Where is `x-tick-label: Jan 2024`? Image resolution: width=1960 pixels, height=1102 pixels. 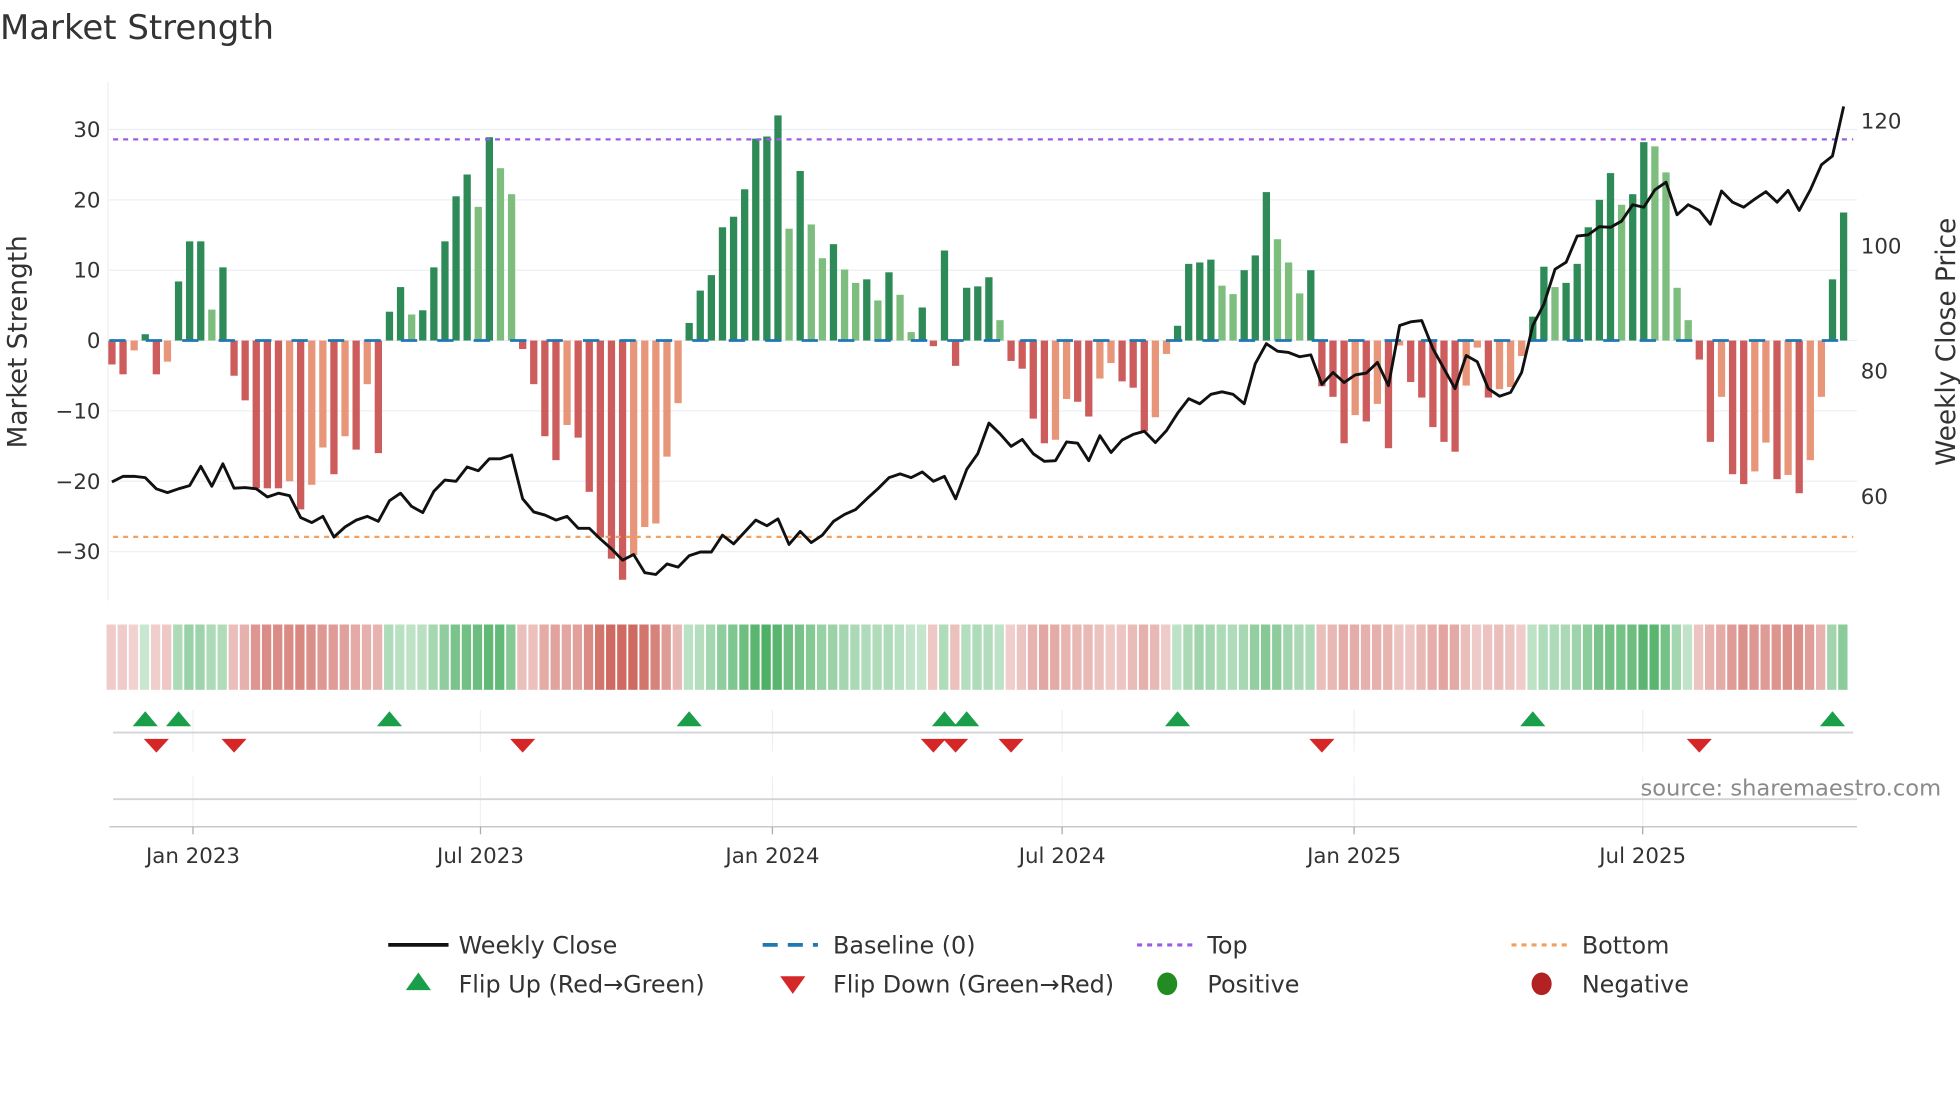 x-tick-label: Jan 2024 is located at coordinates (771, 856).